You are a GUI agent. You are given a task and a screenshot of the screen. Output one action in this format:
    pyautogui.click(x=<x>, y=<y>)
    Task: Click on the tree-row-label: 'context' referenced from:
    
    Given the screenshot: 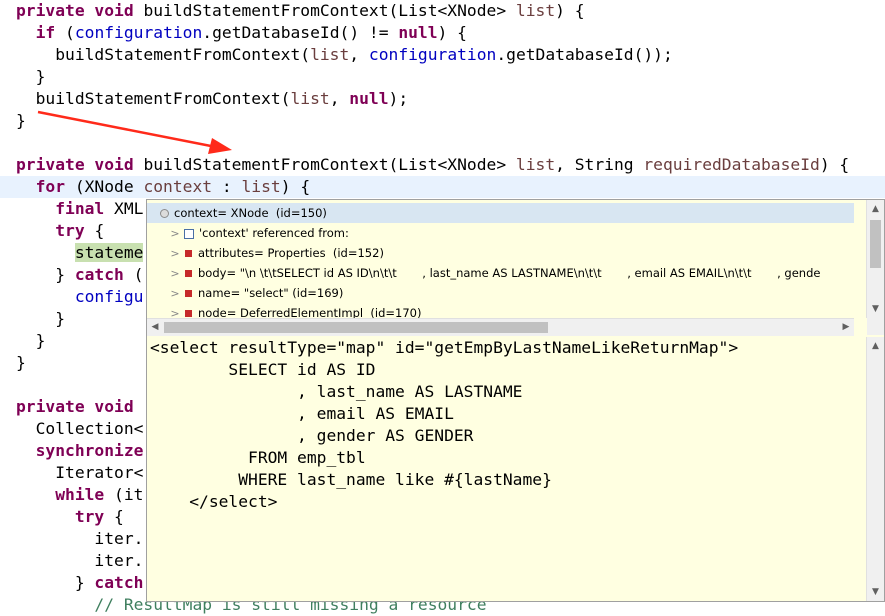 What is the action you would take?
    pyautogui.click(x=274, y=233)
    